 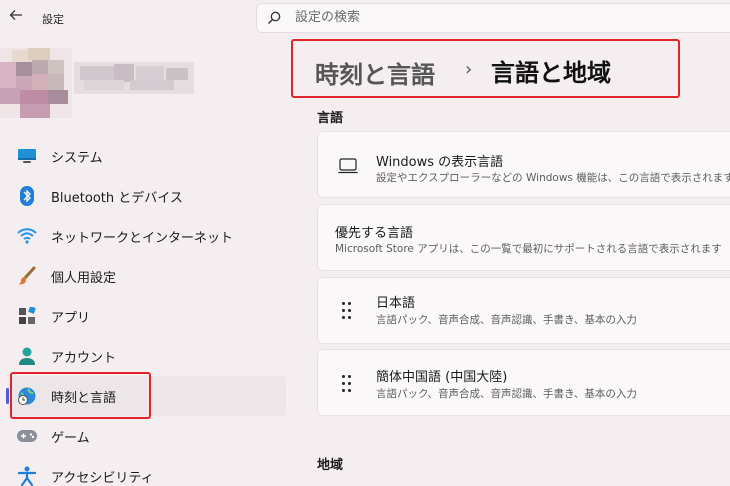 I want to click on search-icon, so click(x=274, y=17).